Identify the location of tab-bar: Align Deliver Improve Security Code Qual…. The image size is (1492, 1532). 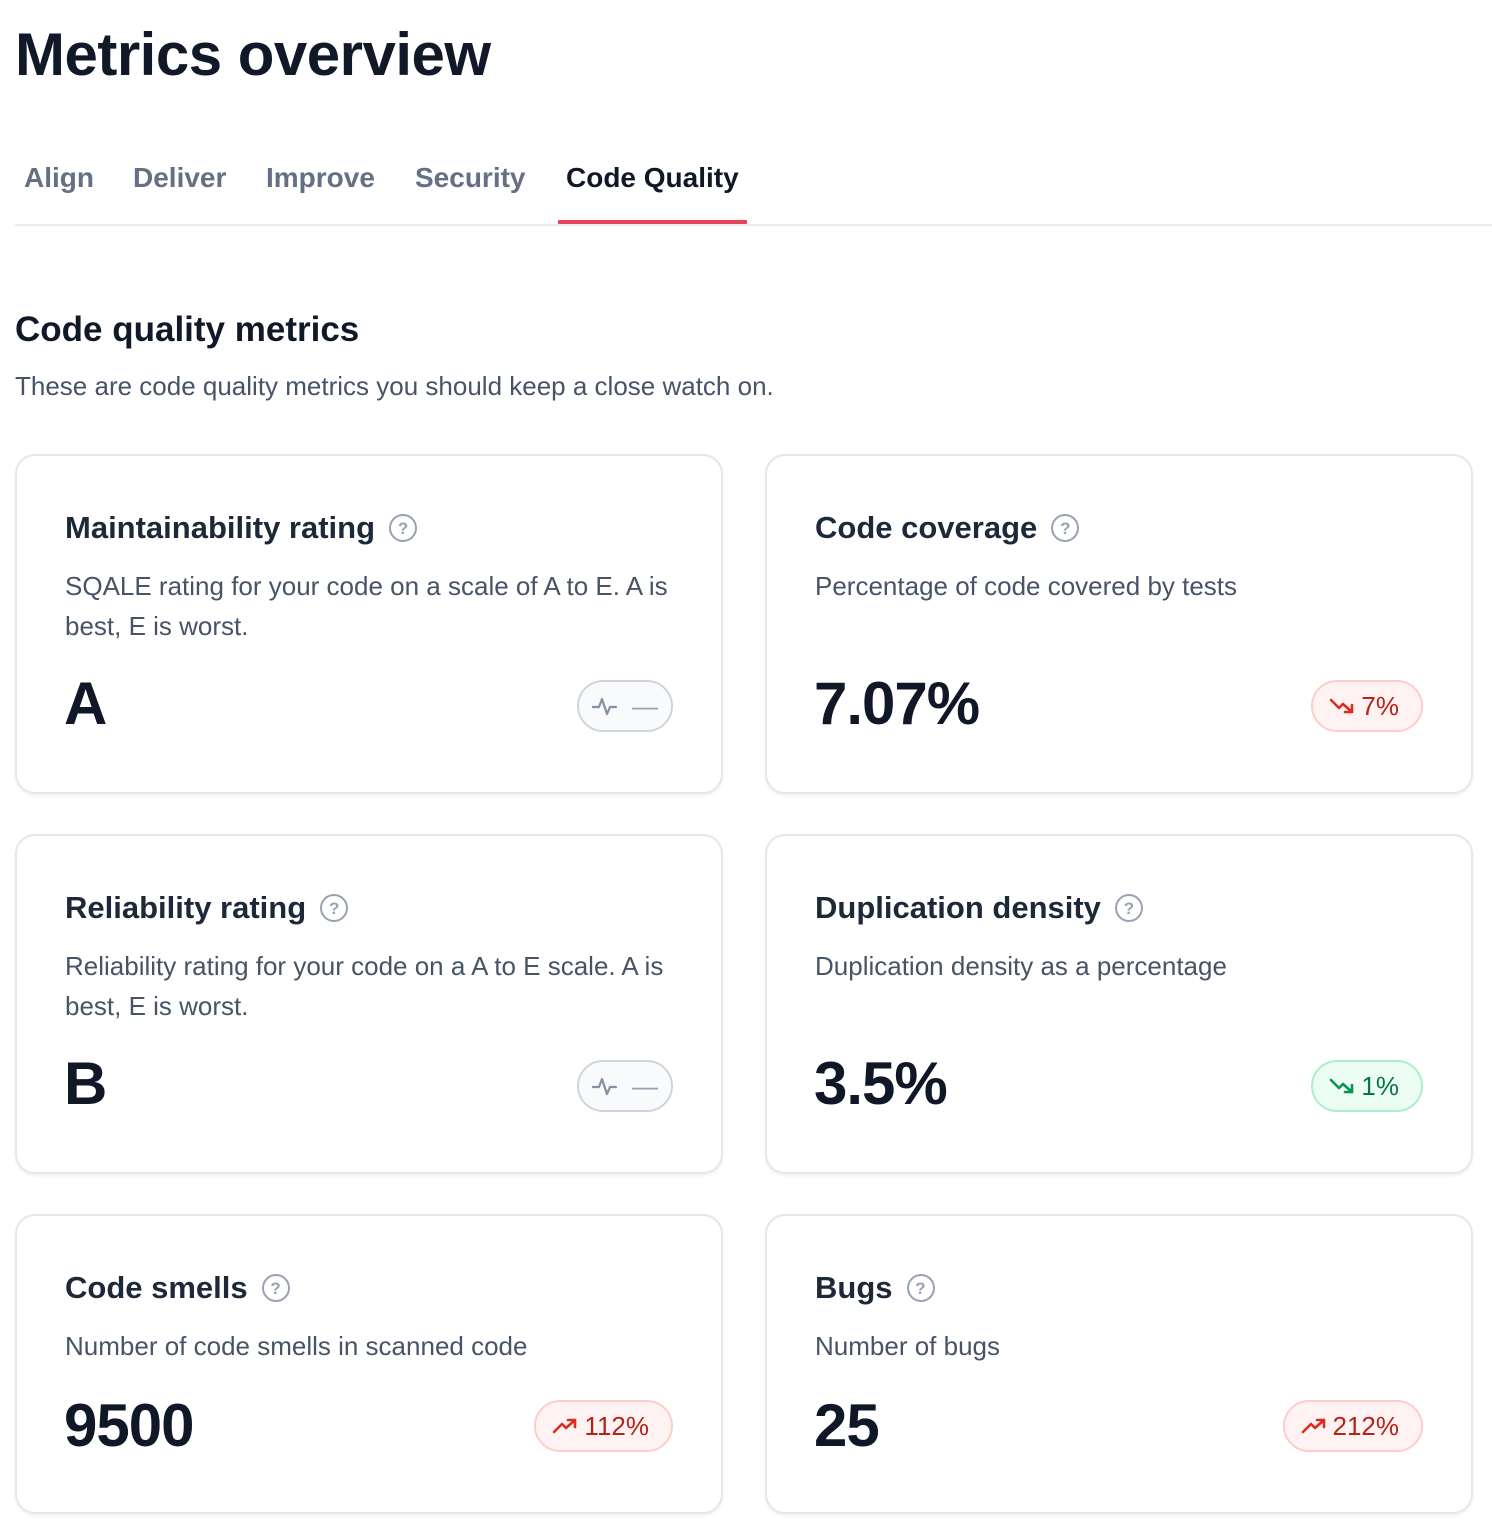
(753, 188).